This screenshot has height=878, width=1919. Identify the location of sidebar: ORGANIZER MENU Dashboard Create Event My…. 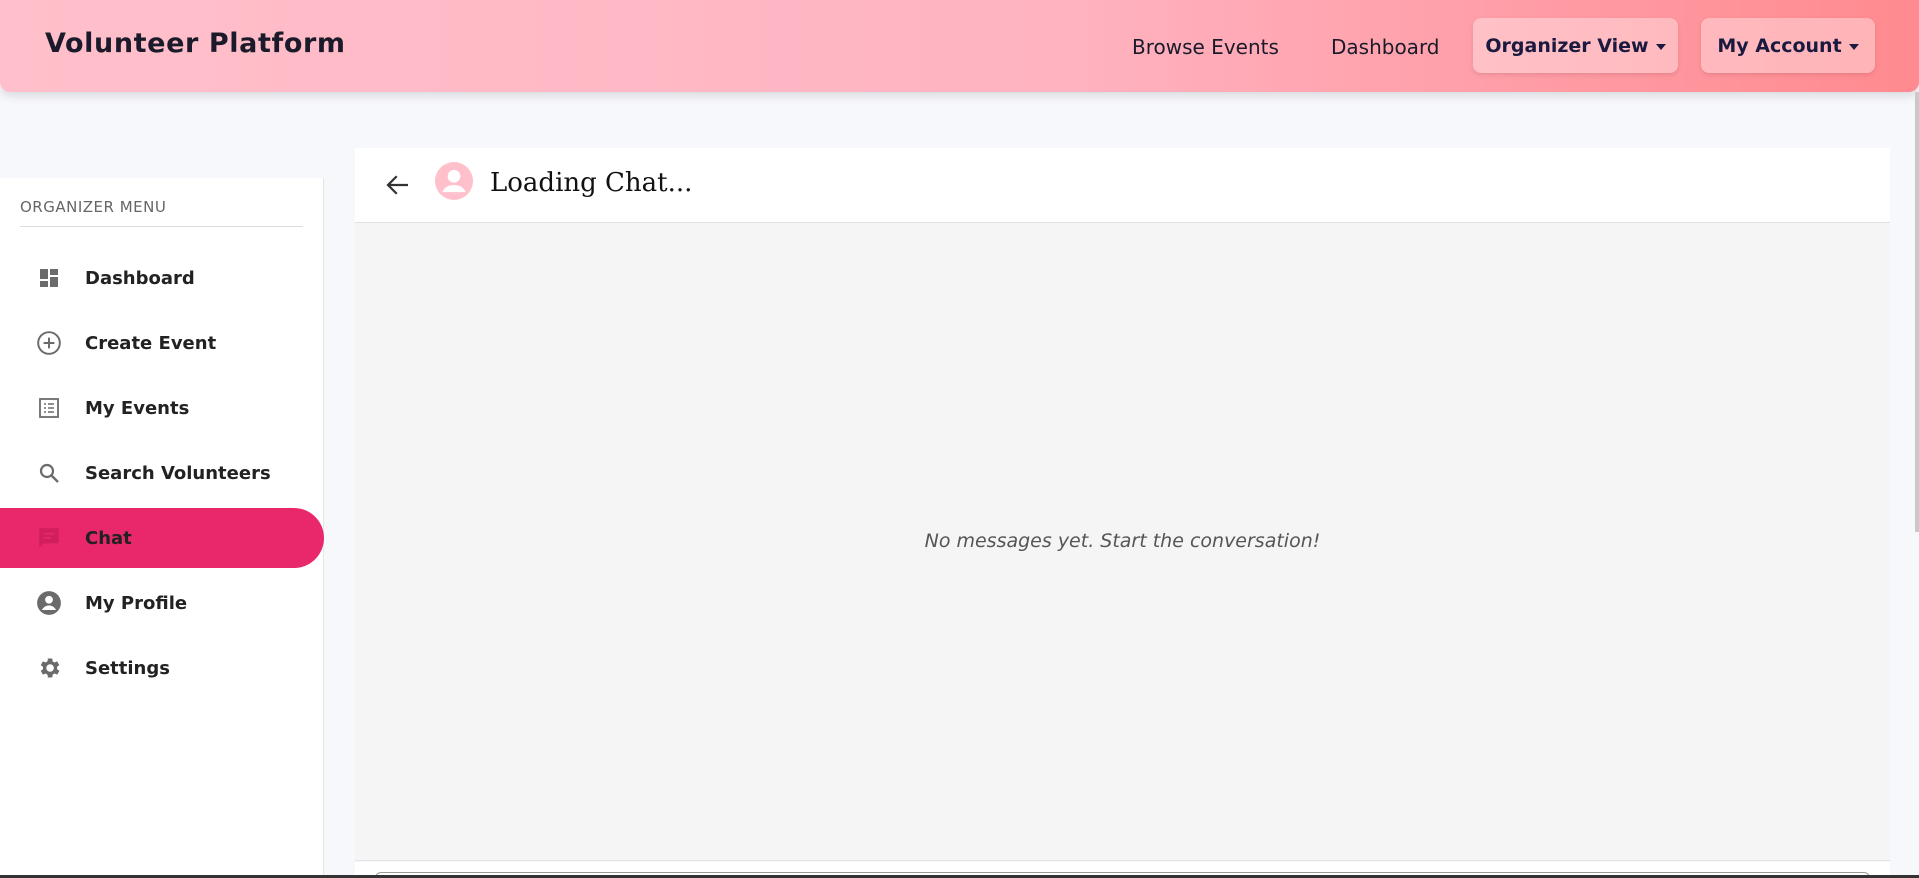
(162, 528).